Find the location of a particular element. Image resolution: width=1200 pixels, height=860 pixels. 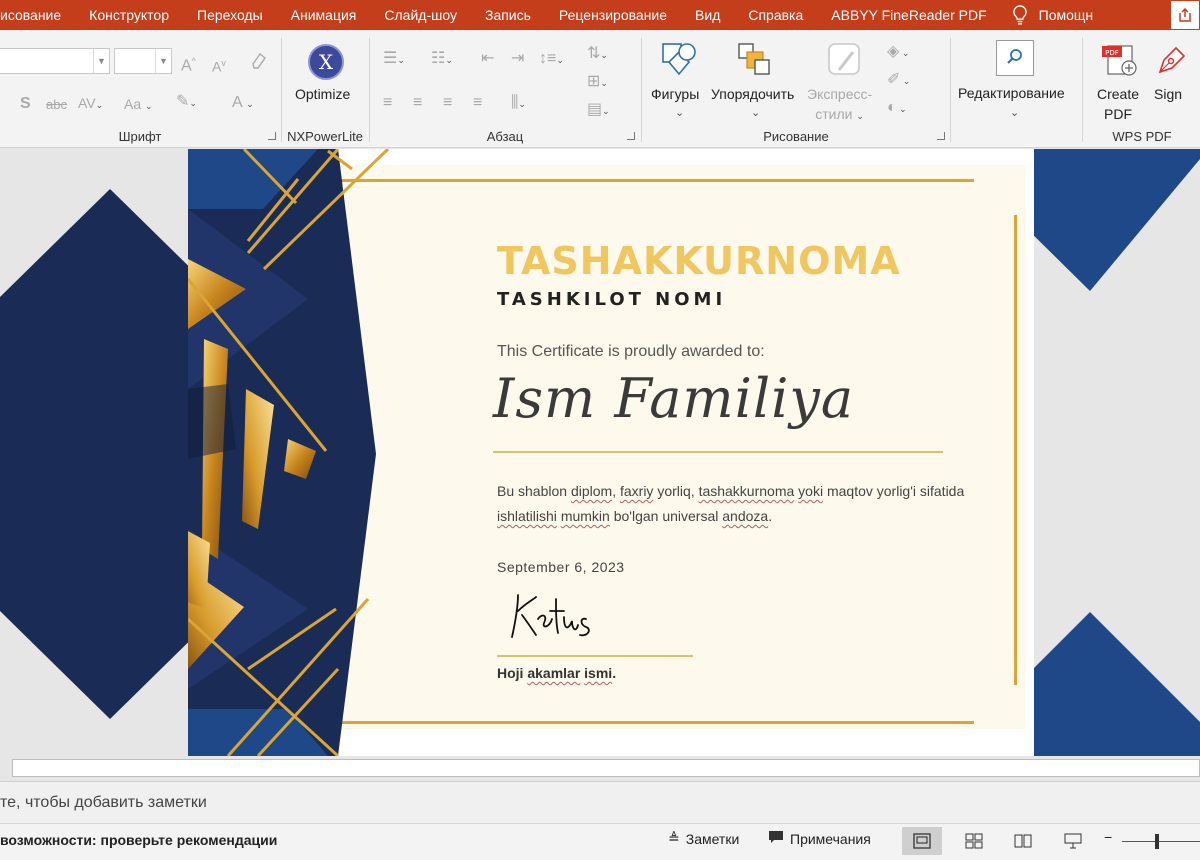

tab-review: Рецензирование is located at coordinates (613, 15).